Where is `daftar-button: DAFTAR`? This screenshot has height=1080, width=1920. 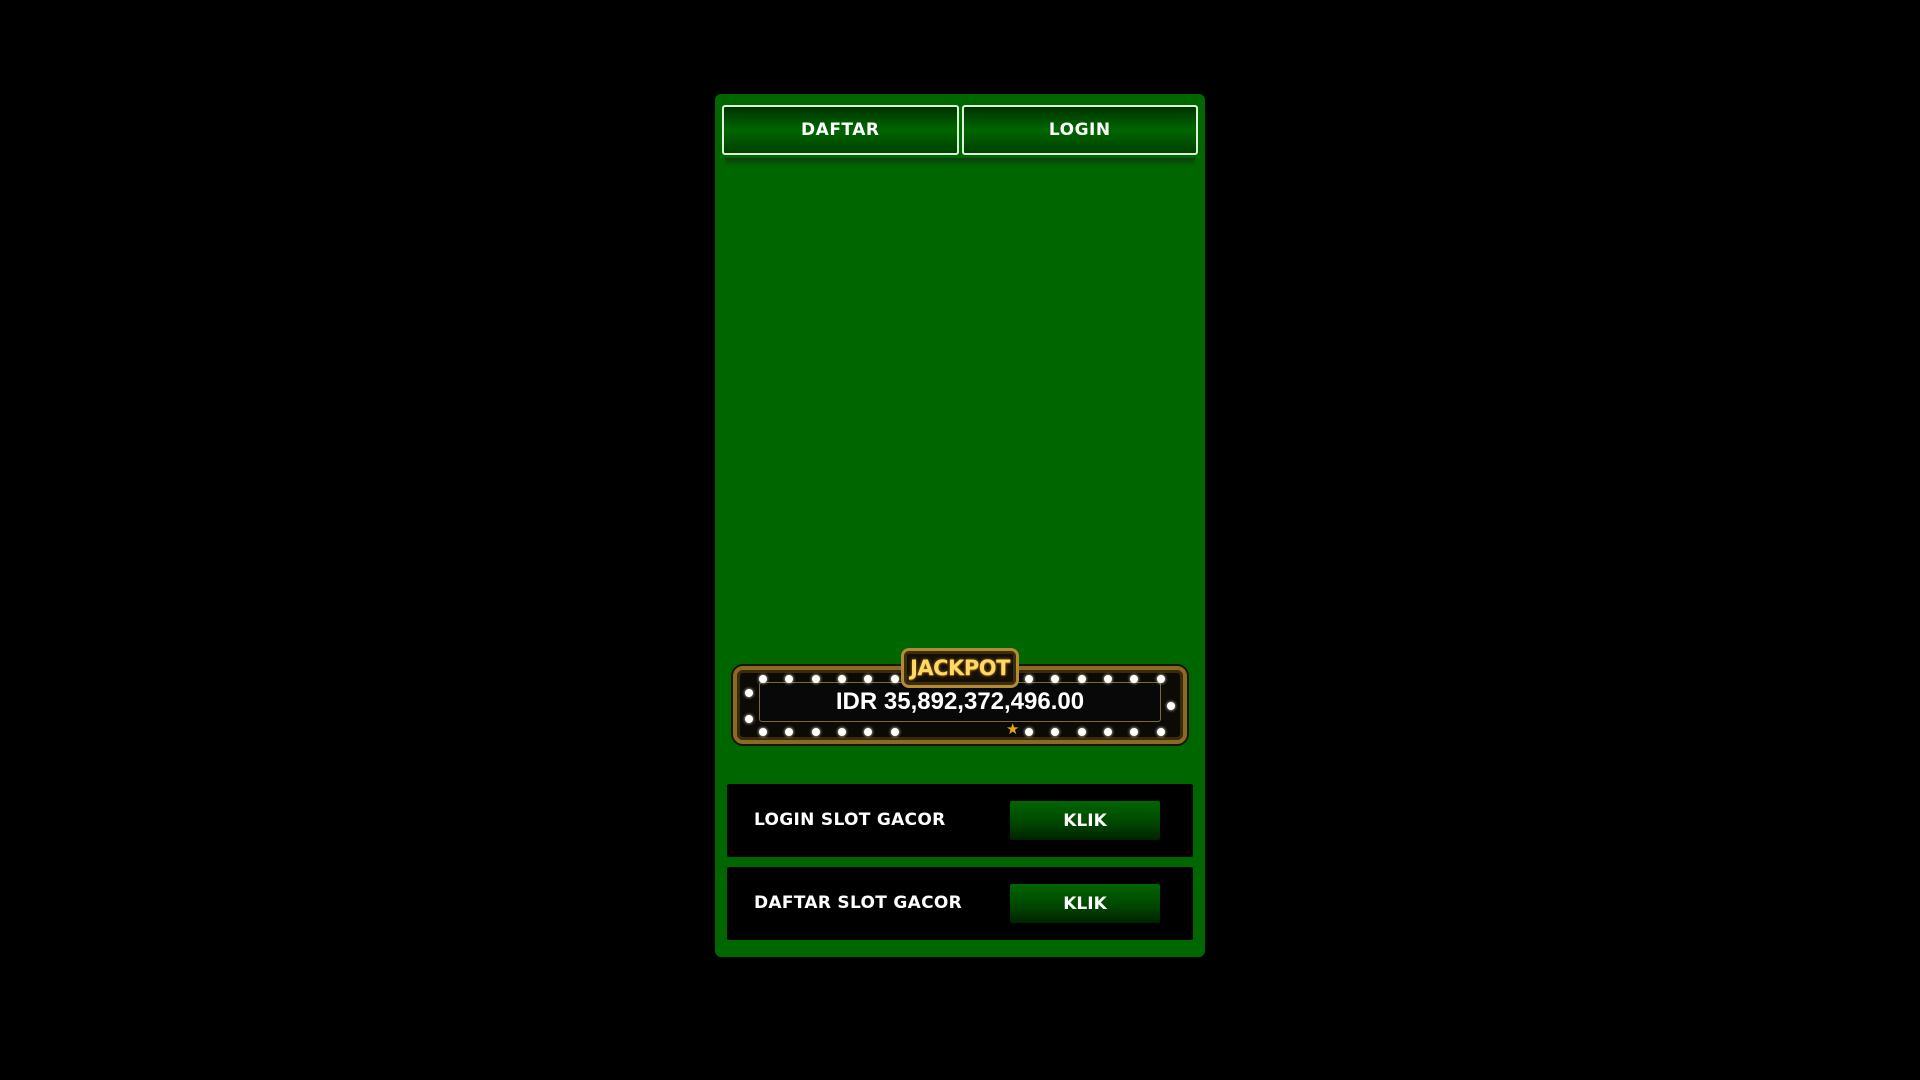 daftar-button: DAFTAR is located at coordinates (840, 130).